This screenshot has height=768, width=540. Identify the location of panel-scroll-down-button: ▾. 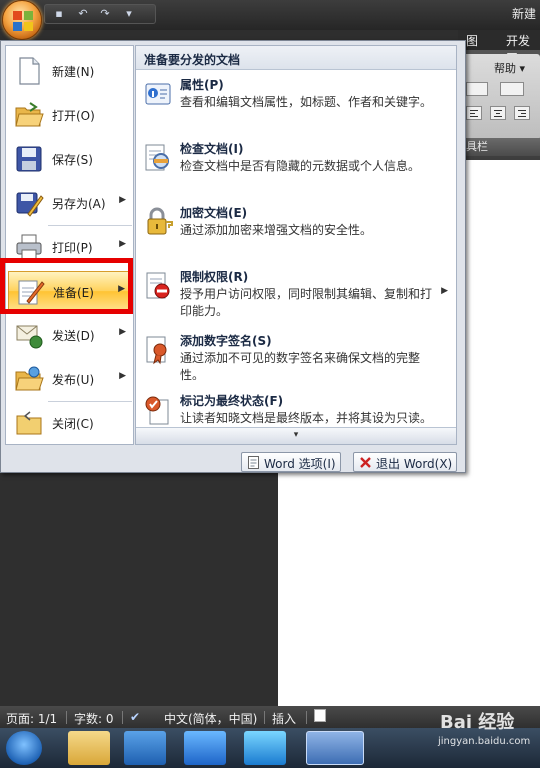
(296, 435).